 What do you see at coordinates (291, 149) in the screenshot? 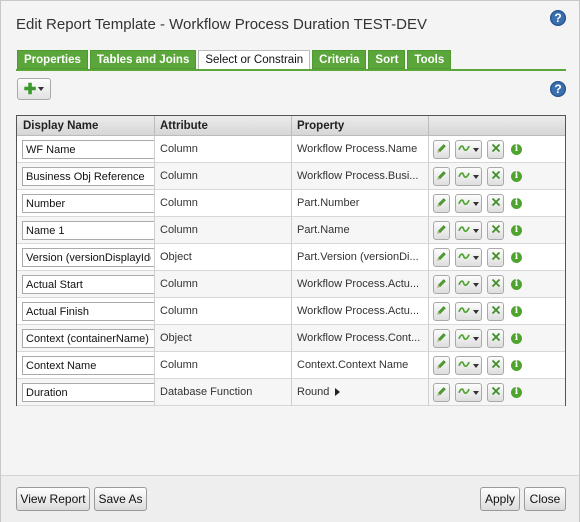
I see `table-row: Column Workflow Process.Name i` at bounding box center [291, 149].